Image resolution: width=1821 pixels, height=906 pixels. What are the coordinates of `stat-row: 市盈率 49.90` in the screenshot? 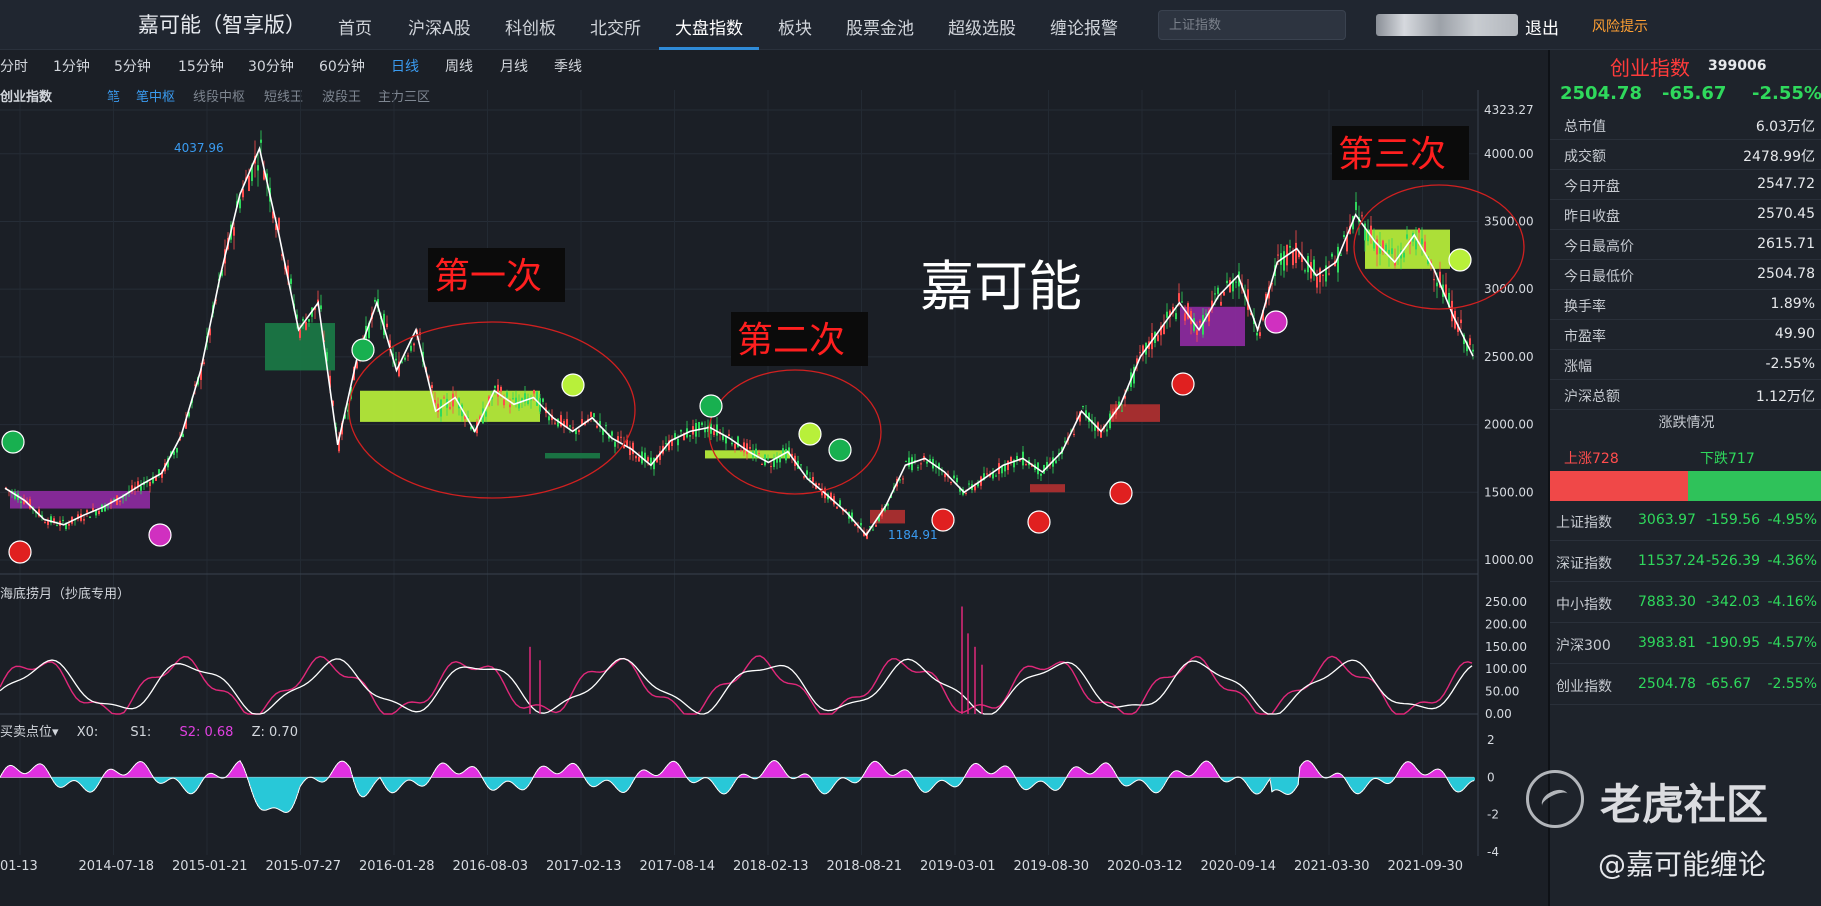 It's located at (1685, 335).